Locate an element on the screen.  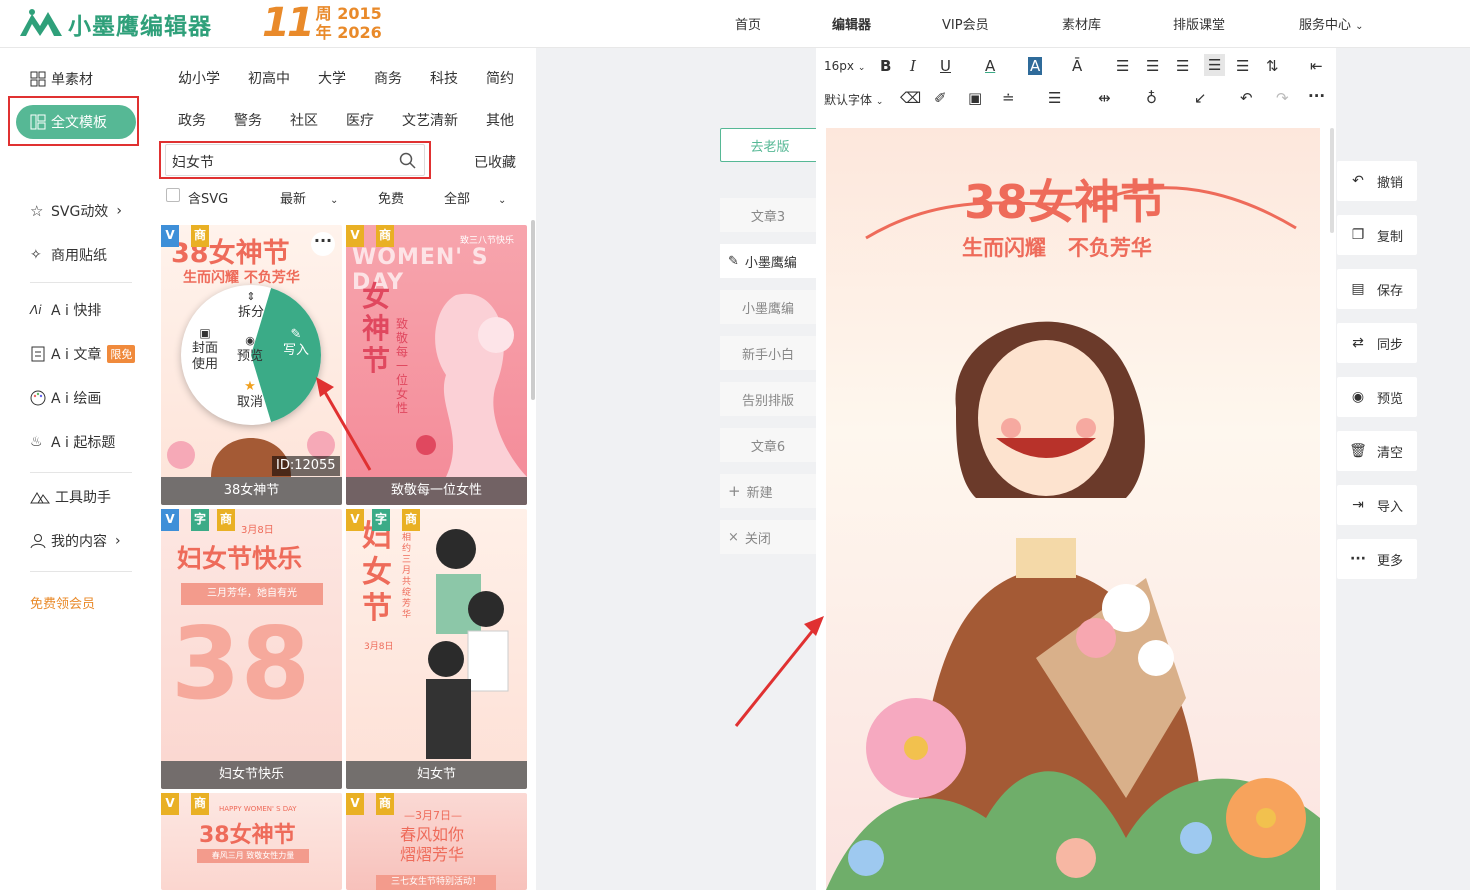
nav-service: 服务中心 ⌄ is located at coordinates (1331, 23).